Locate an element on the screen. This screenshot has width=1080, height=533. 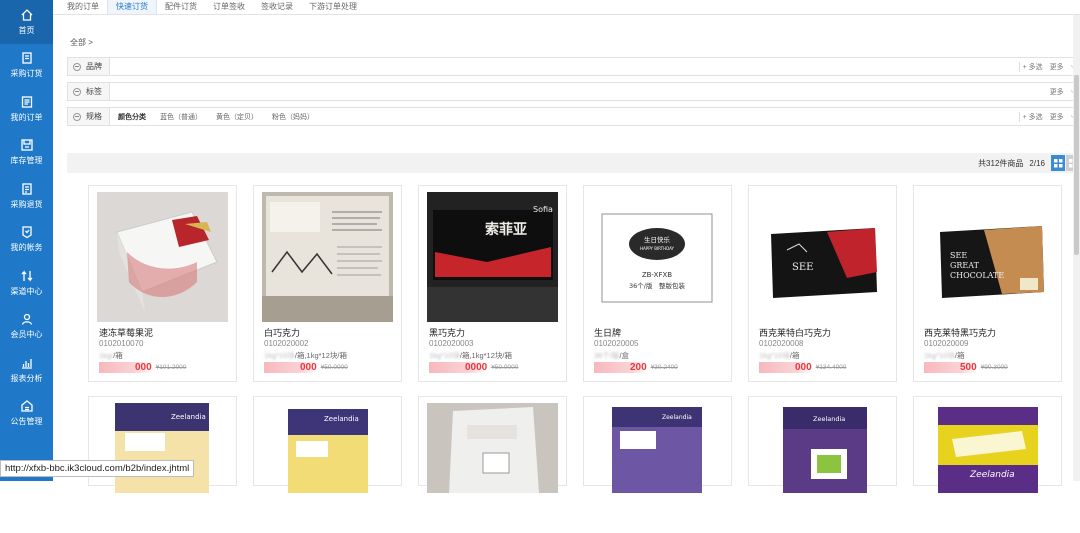
see-logo-text: CHOCOLATE is located at coordinates (977, 275).